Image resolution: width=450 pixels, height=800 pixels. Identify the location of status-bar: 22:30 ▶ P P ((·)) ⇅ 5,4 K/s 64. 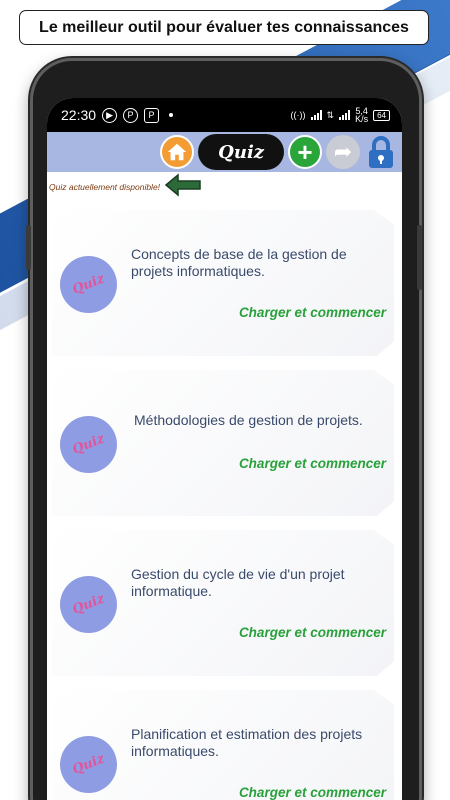
(224, 115).